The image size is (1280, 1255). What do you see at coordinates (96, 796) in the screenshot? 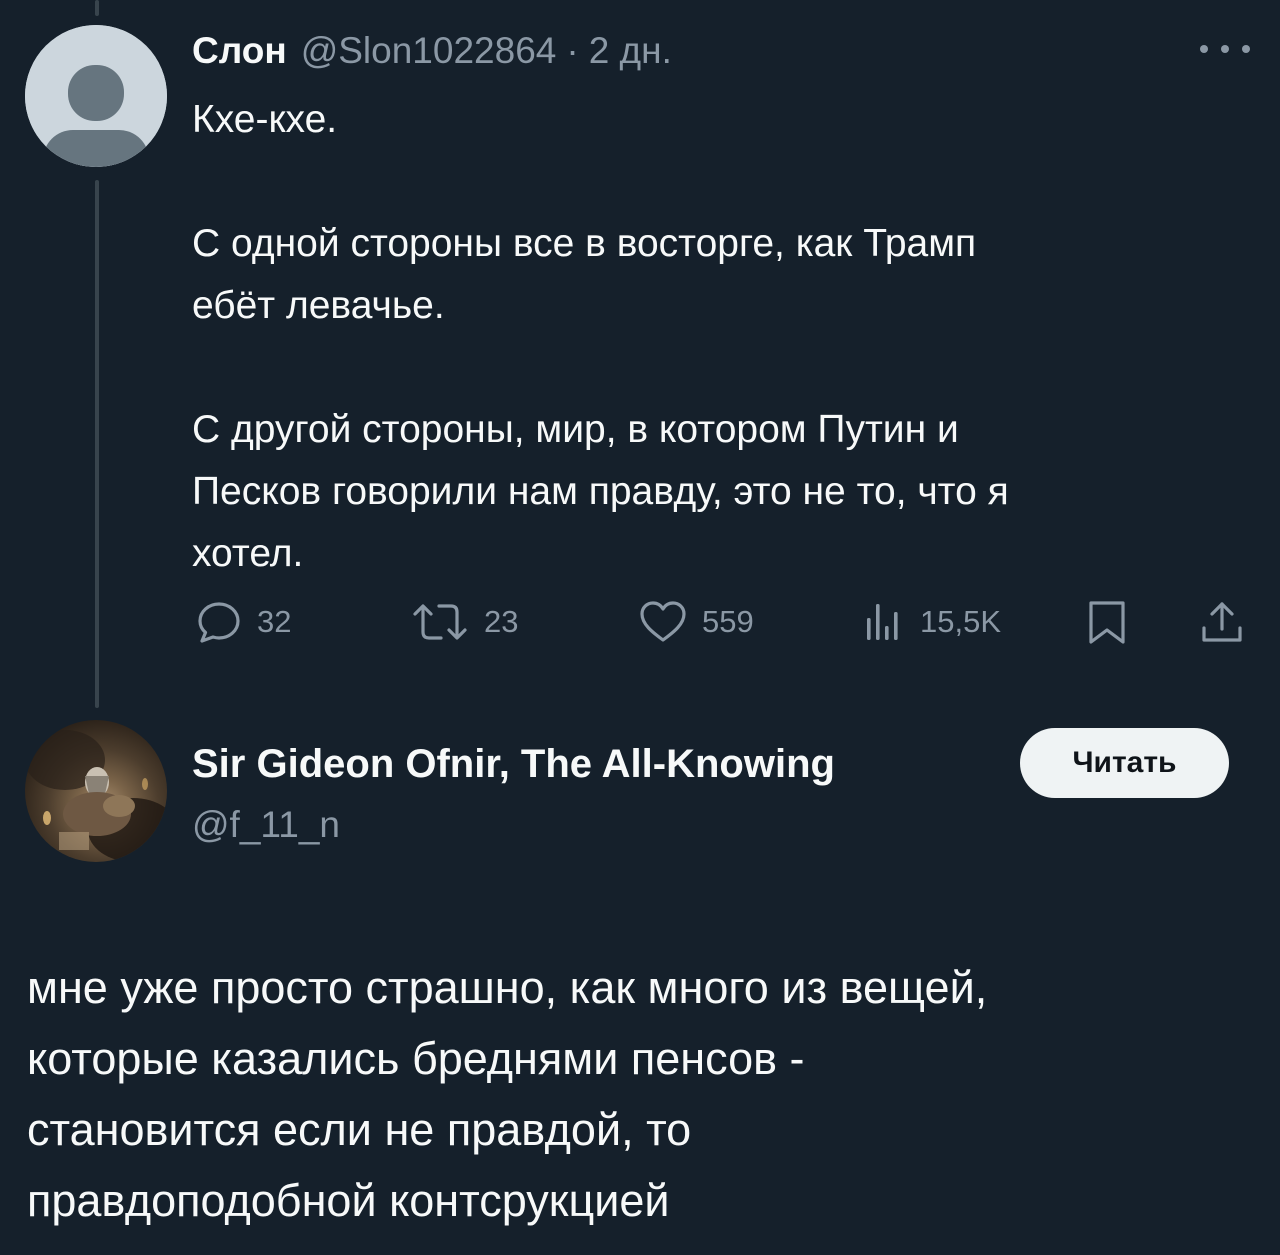
I see `knight-portrait-icon` at bounding box center [96, 796].